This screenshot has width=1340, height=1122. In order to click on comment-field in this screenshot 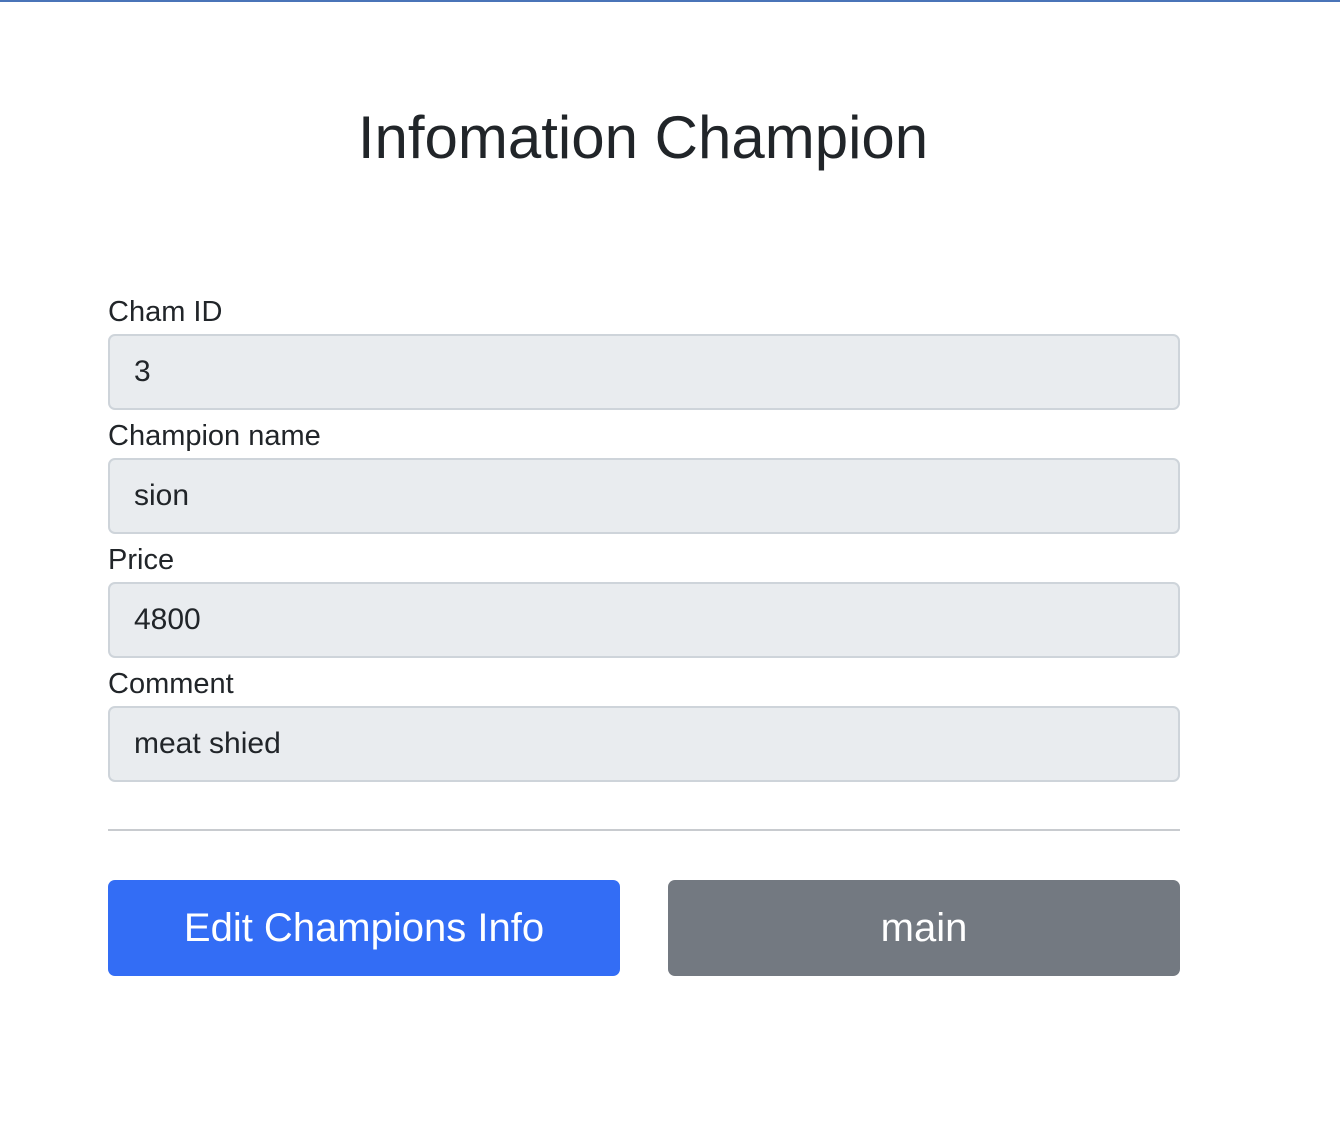, I will do `click(644, 744)`.